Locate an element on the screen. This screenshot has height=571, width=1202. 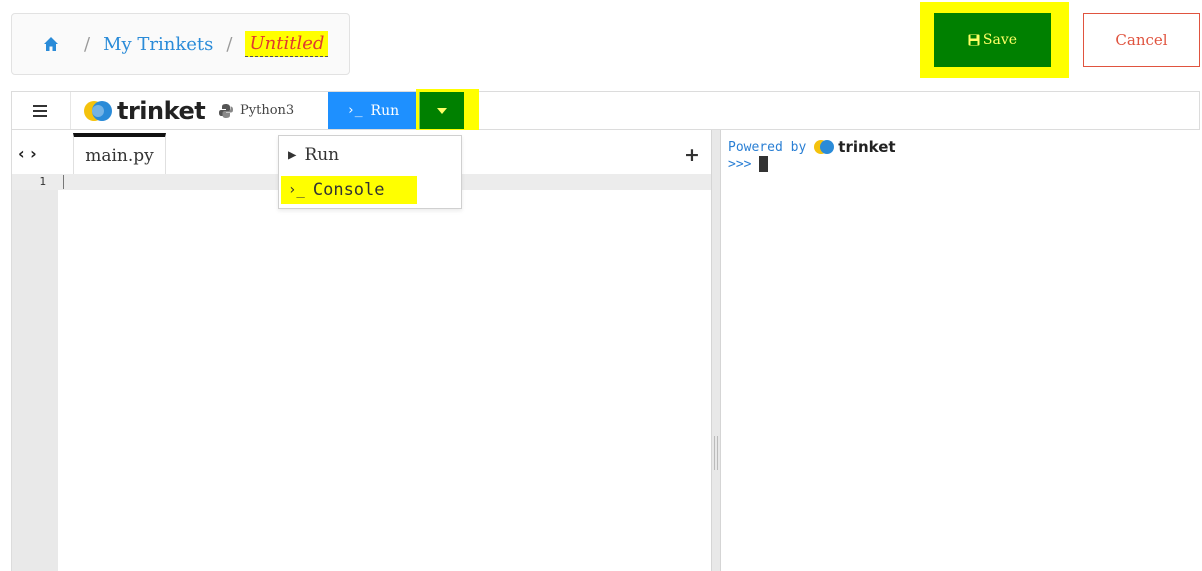
line-number: 1 is located at coordinates (42, 181).